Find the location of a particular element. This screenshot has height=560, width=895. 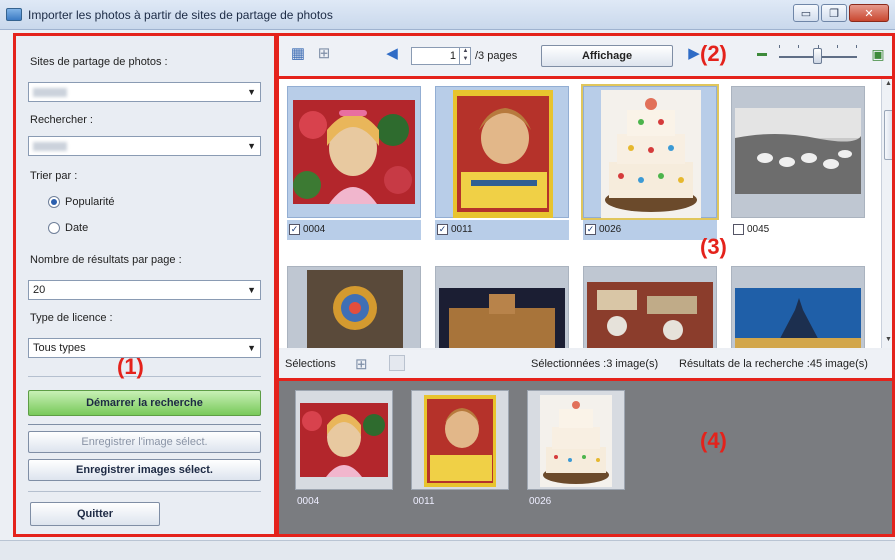

thumbnail-item: ✓ 0004 is located at coordinates (354, 162).